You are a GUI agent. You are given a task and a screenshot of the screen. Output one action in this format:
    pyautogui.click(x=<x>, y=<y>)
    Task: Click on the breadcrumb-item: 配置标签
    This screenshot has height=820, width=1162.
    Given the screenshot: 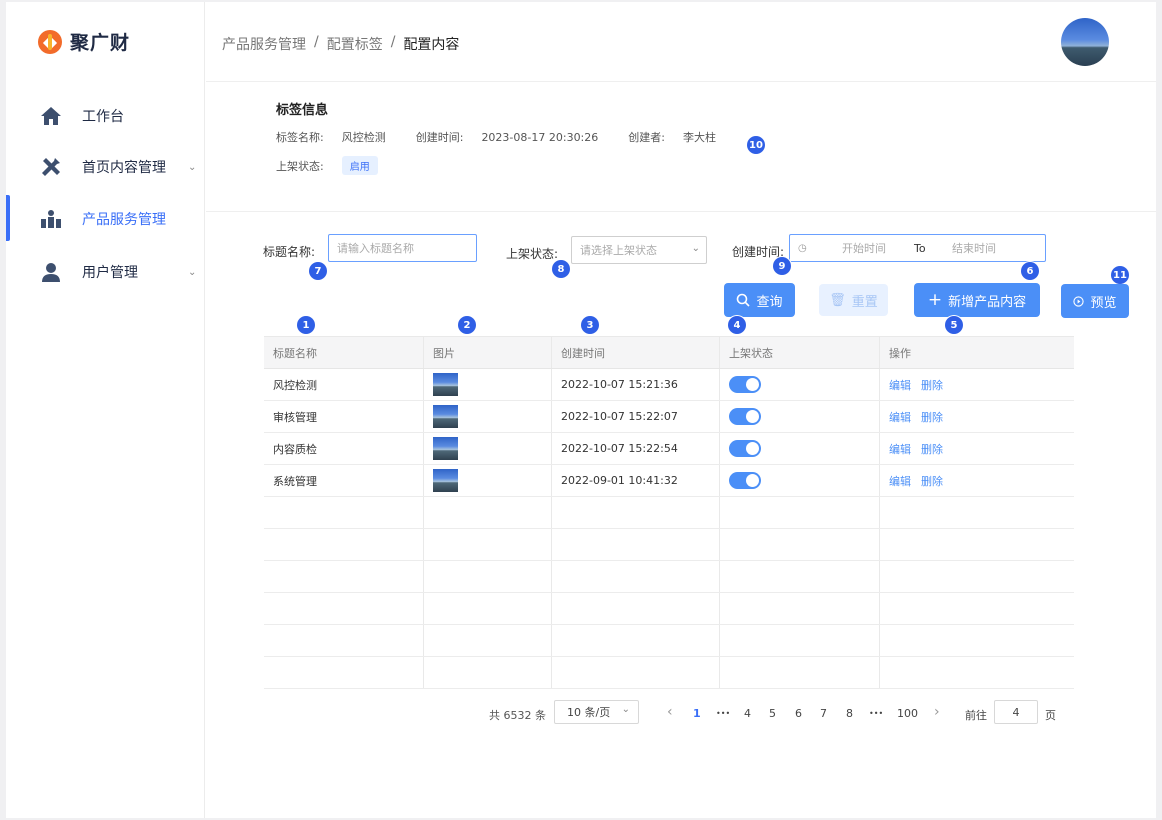 What is the action you would take?
    pyautogui.click(x=355, y=44)
    